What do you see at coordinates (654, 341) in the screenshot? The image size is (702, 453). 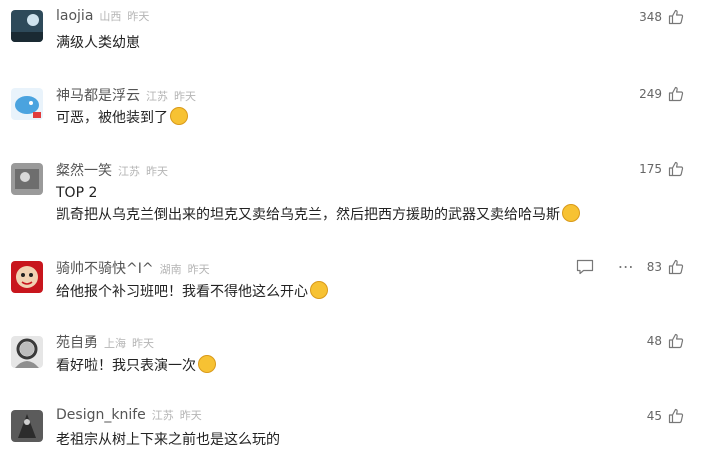 I see `like-count: 48` at bounding box center [654, 341].